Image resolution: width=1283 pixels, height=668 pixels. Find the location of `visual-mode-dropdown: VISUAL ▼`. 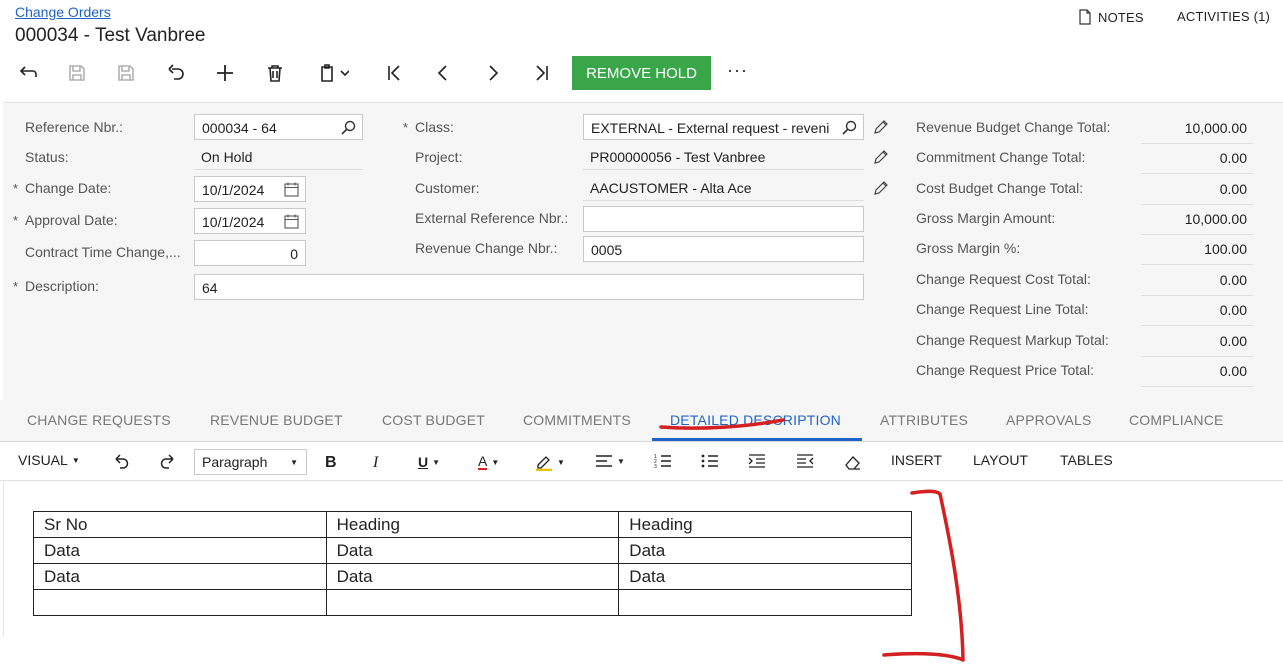

visual-mode-dropdown: VISUAL ▼ is located at coordinates (49, 460).